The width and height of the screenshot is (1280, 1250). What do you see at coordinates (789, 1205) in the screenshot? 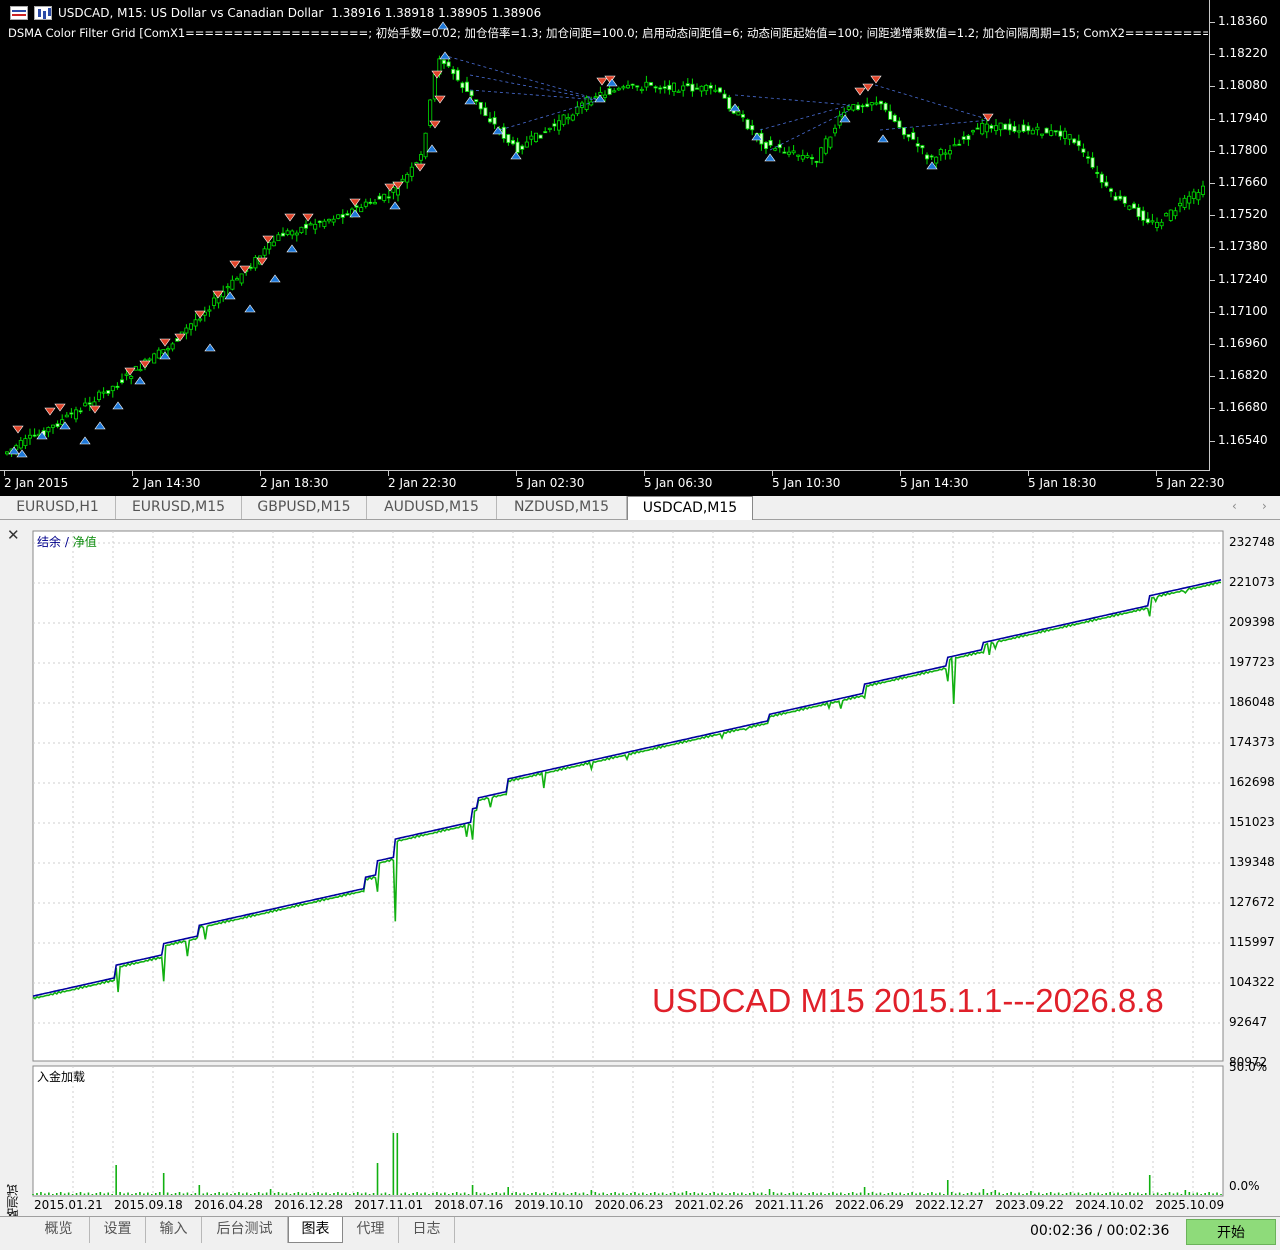
I see `date-label: 2021.11.26` at bounding box center [789, 1205].